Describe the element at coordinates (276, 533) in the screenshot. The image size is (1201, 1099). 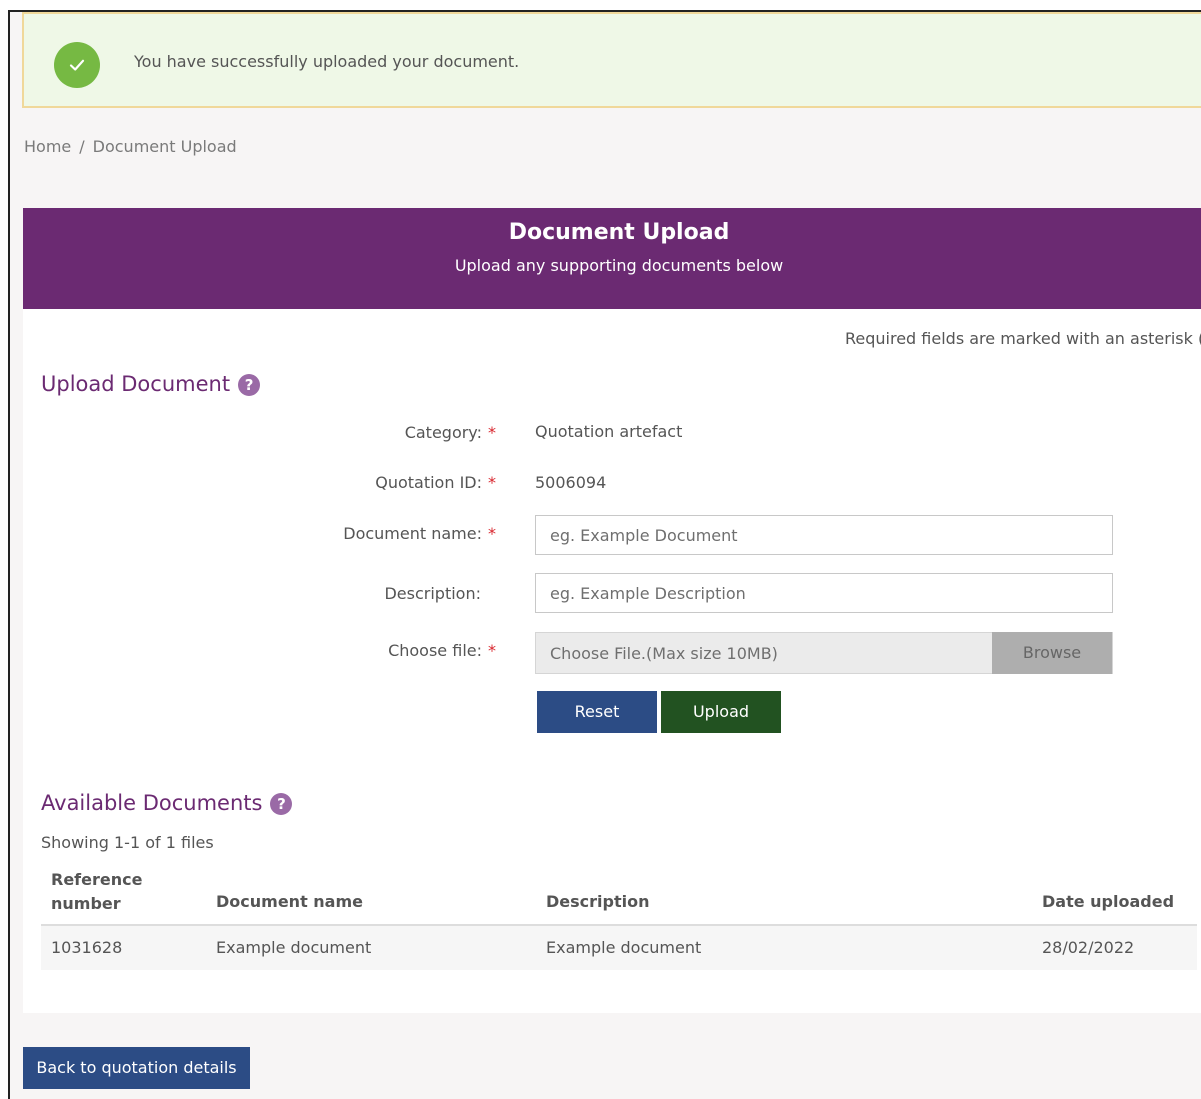
I see `document-name-label: Document name: *` at that location.